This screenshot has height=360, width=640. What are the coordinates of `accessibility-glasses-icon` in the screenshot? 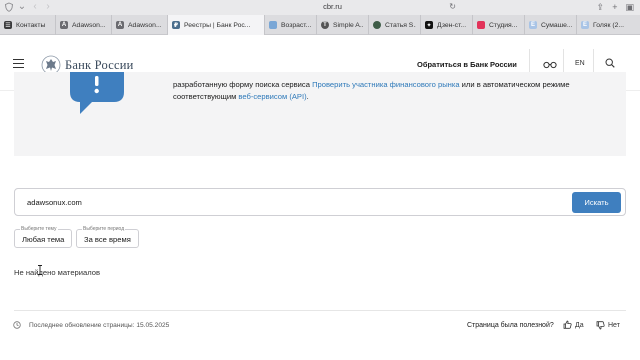 It's located at (550, 64).